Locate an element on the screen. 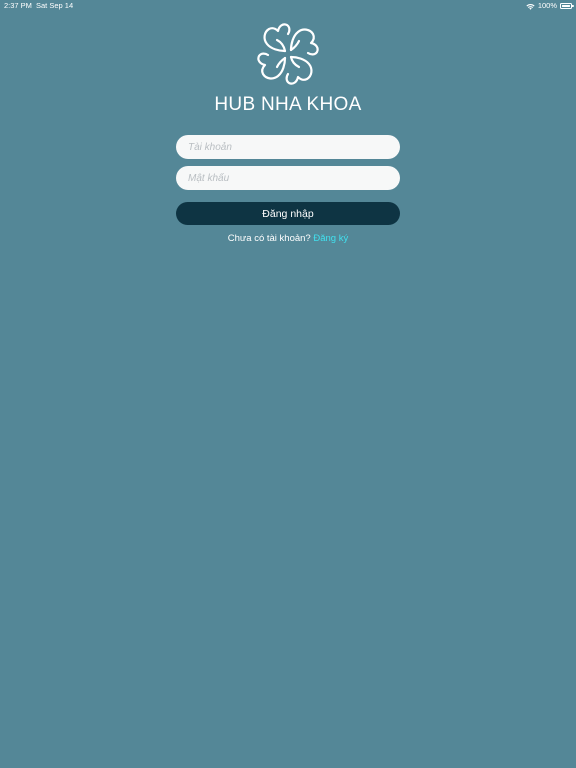 The height and width of the screenshot is (768, 576). status-right: 100% is located at coordinates (550, 6).